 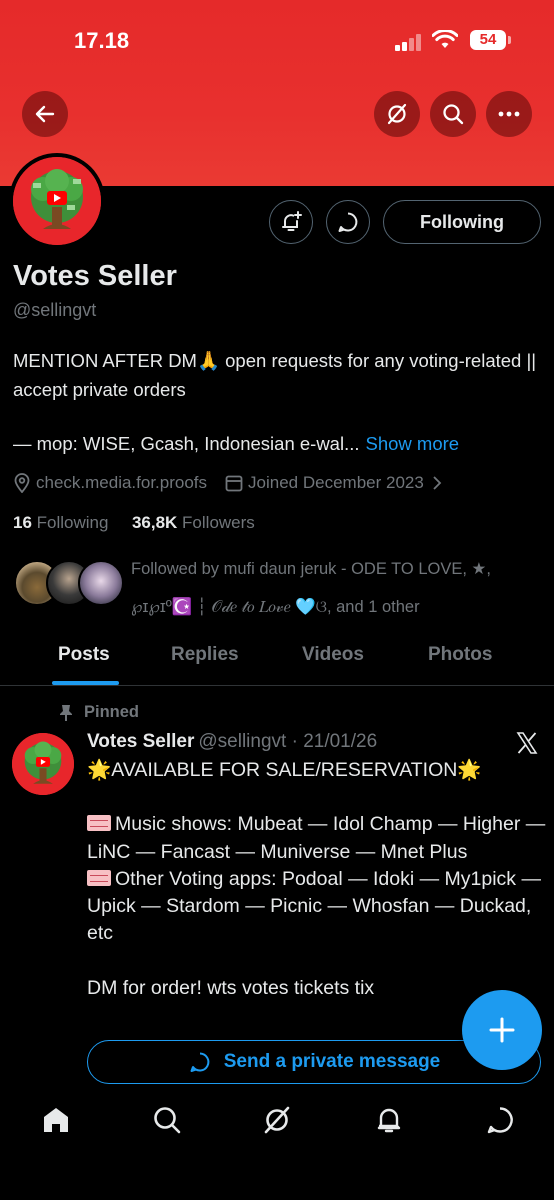 What do you see at coordinates (102, 40) in the screenshot?
I see `status-time: 17.18` at bounding box center [102, 40].